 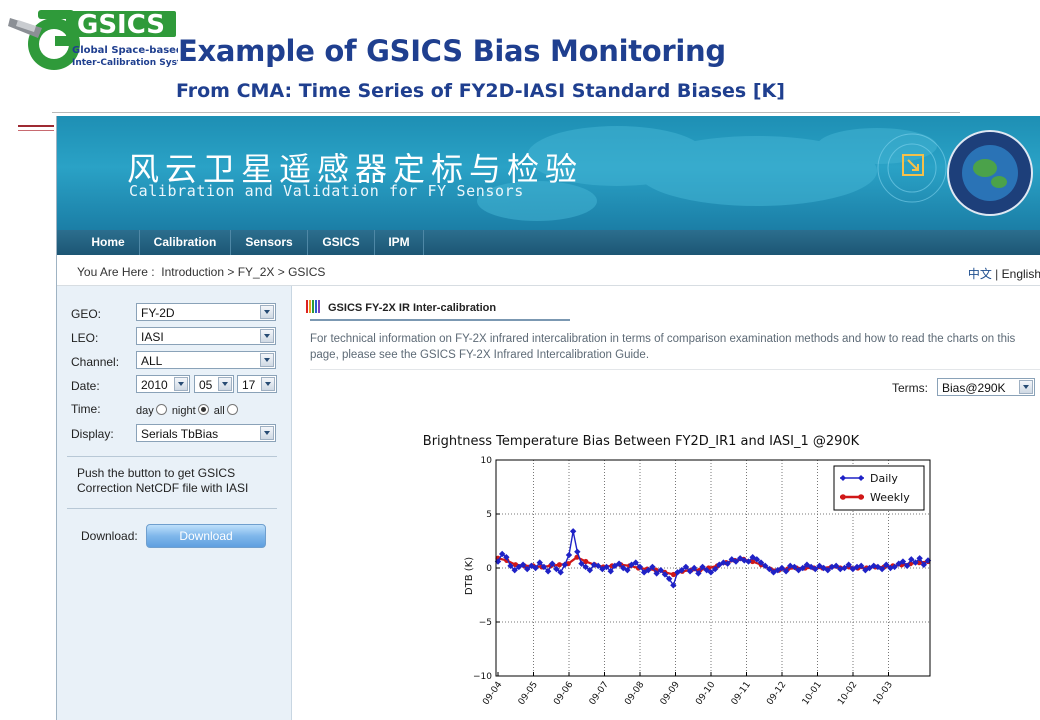 I want to click on y-tick-label: 10, so click(x=487, y=461).